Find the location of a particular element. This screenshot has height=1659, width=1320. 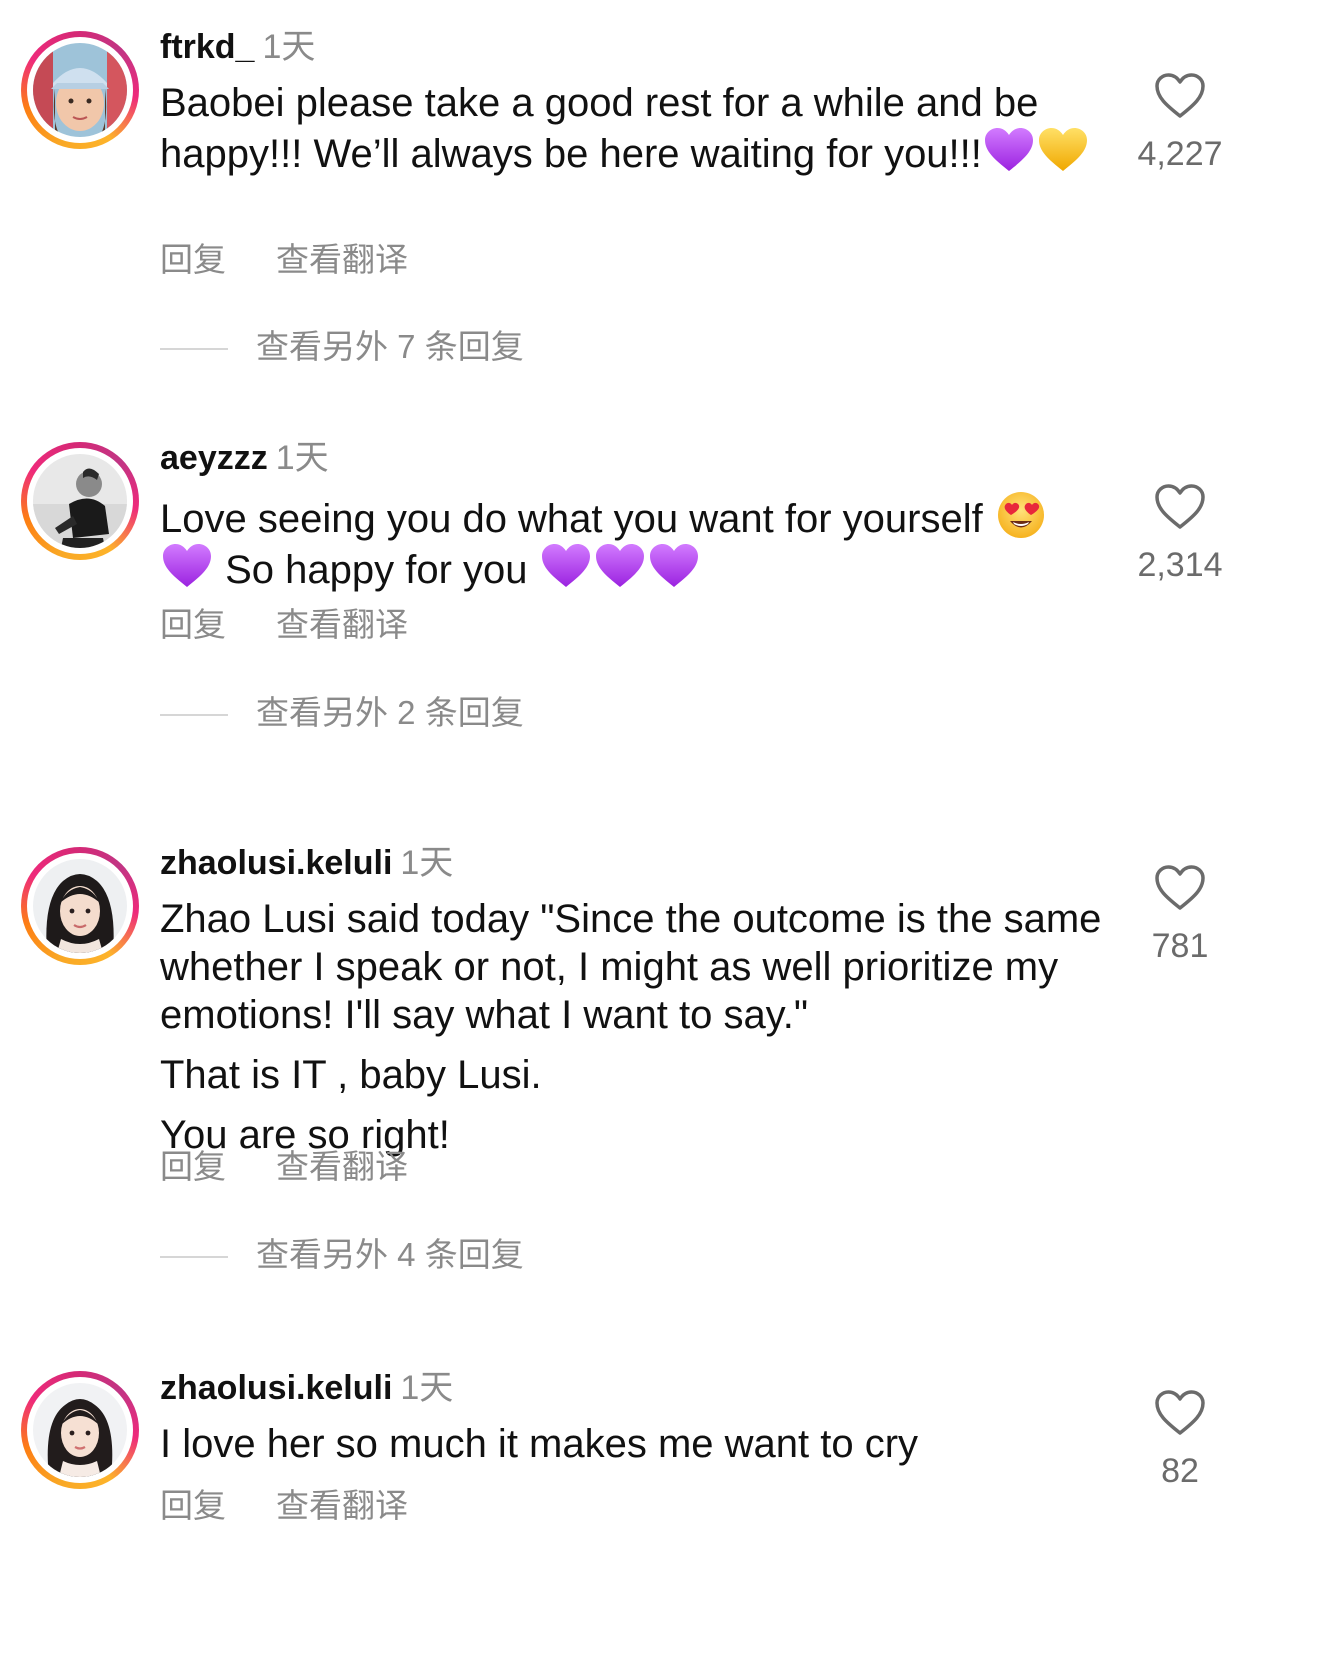

like-section: 4,227 is located at coordinates (1180, 123).